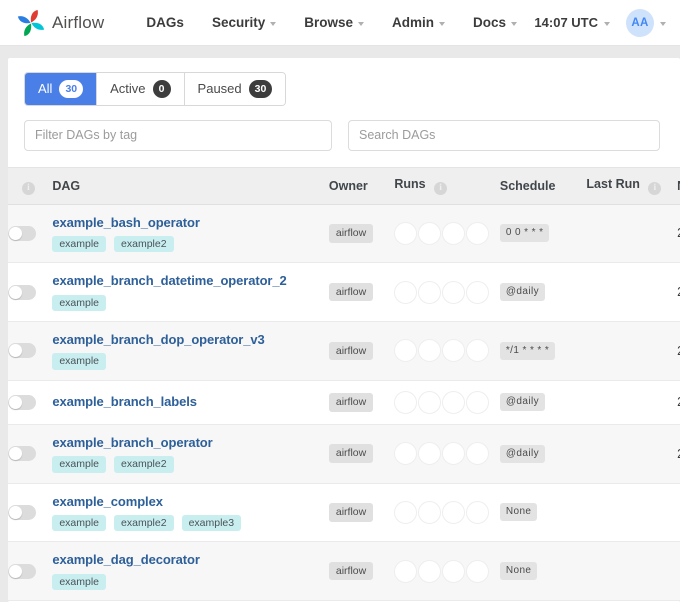  I want to click on schedule-badge: */1 * * * *, so click(527, 350).